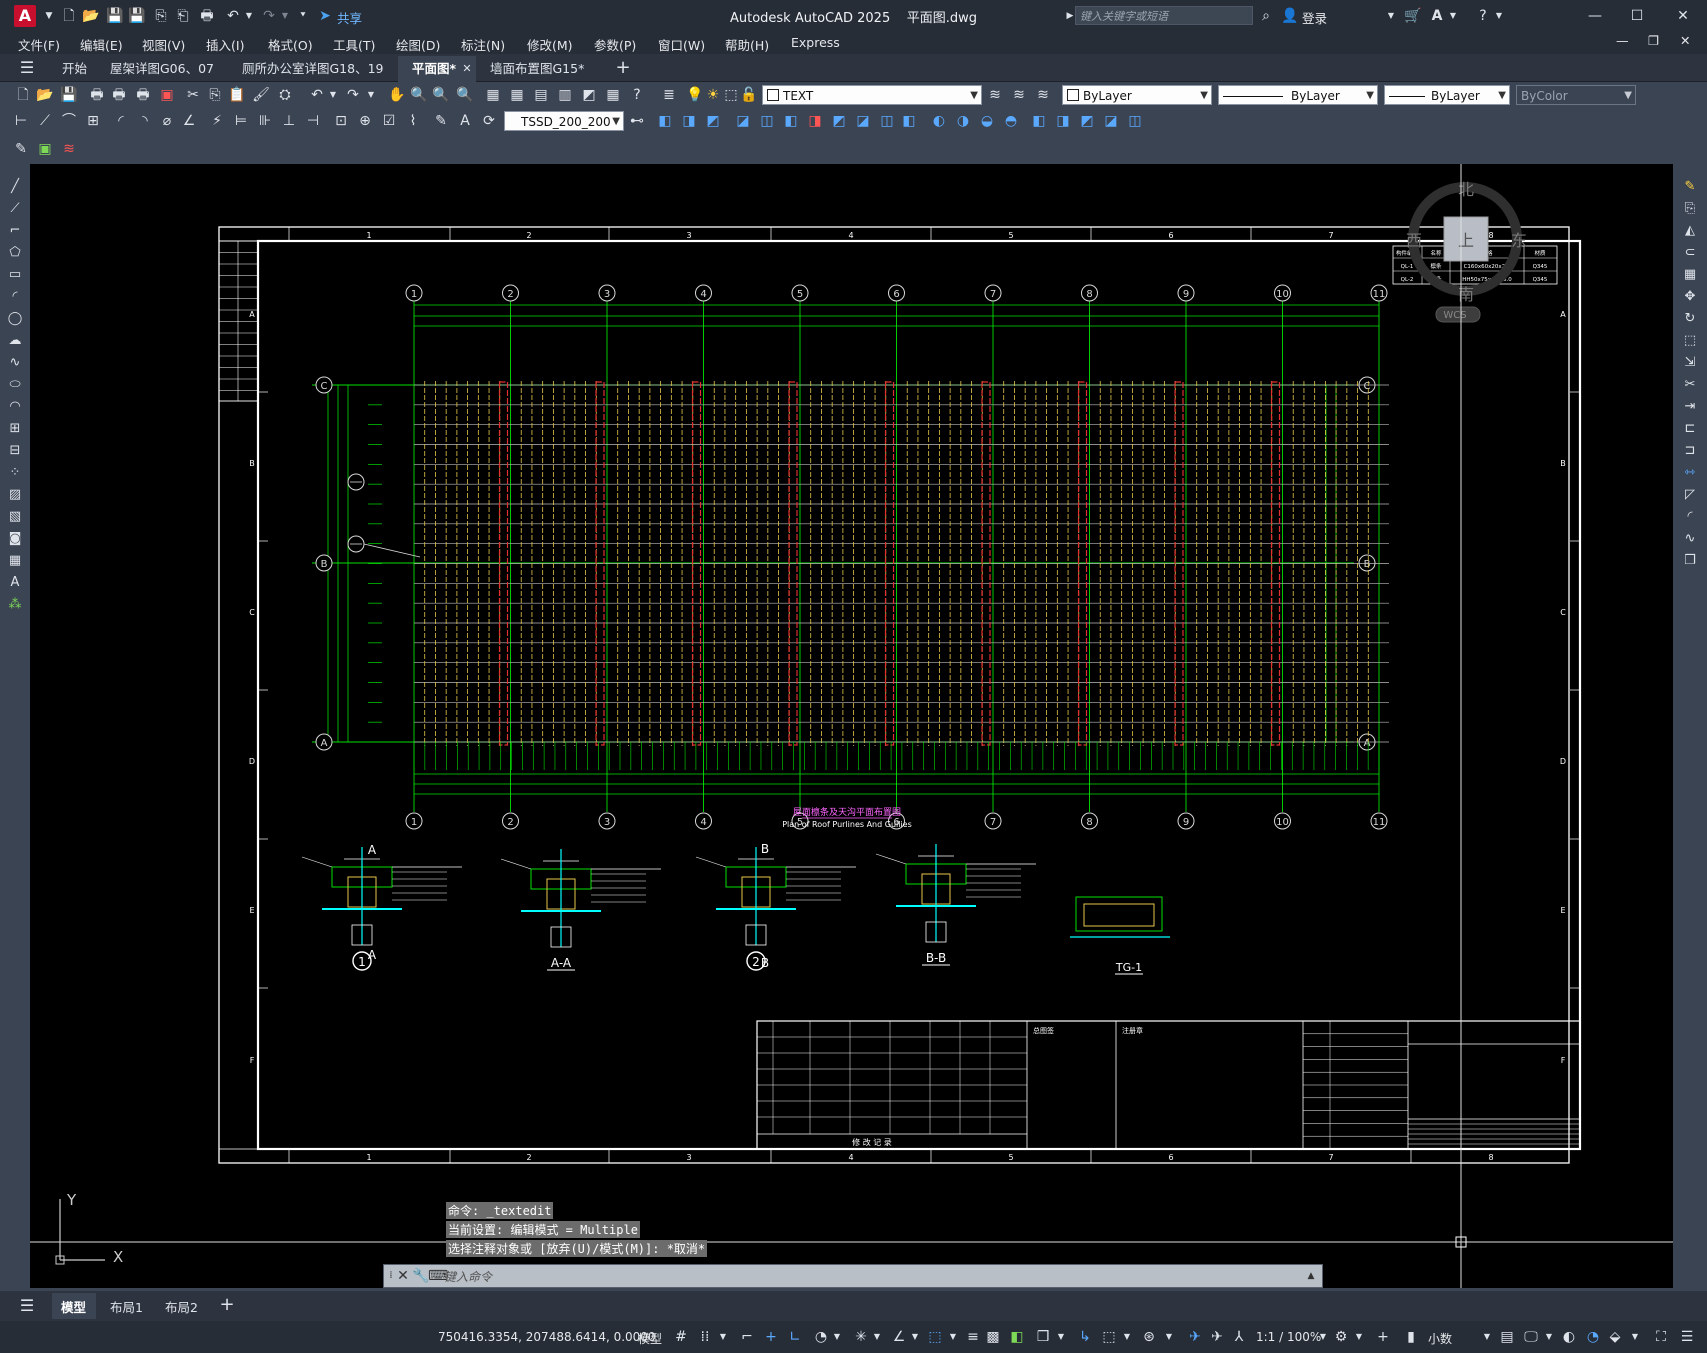 The height and width of the screenshot is (1353, 1707). I want to click on section-icon: ◧, so click(909, 121).